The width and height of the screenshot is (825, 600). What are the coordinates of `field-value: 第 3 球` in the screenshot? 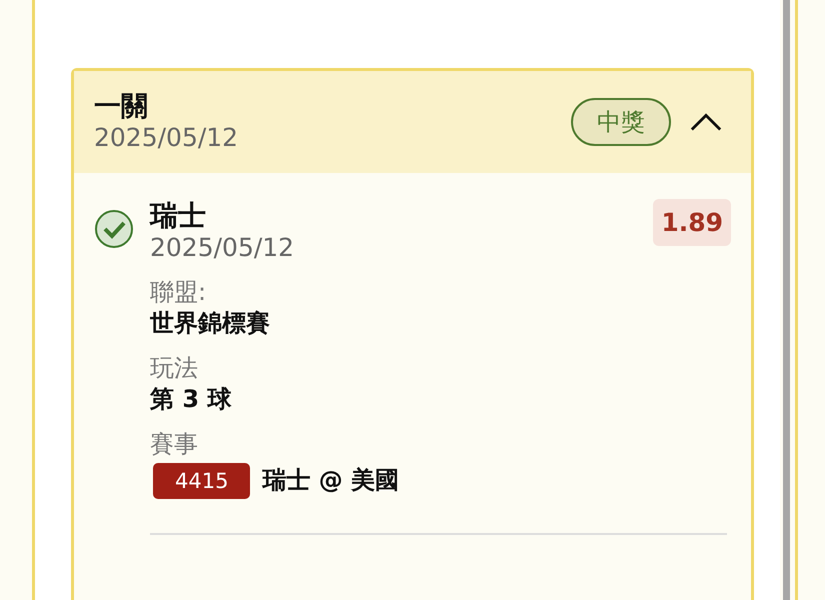 It's located at (191, 400).